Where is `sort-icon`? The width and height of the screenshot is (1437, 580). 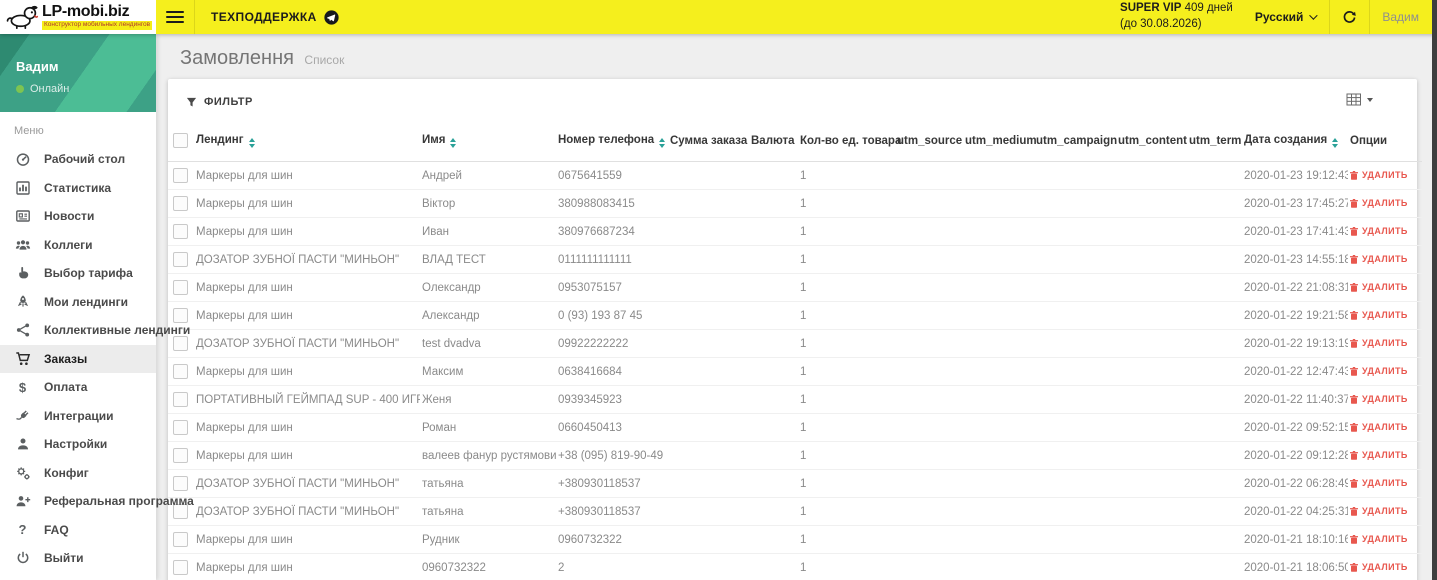 sort-icon is located at coordinates (662, 142).